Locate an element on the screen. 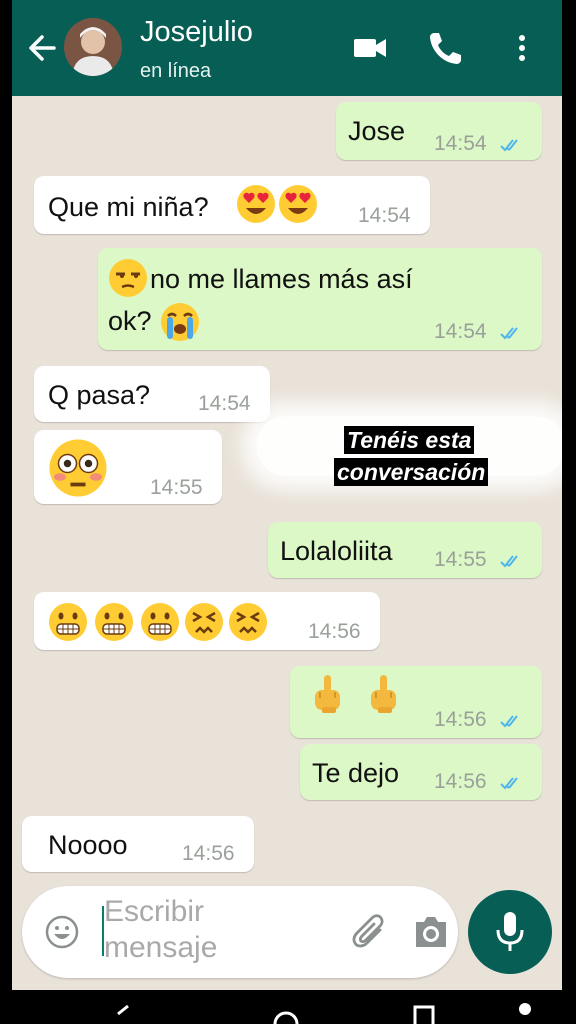 The width and height of the screenshot is (576, 1024). caption-line-2: conversación is located at coordinates (411, 472).